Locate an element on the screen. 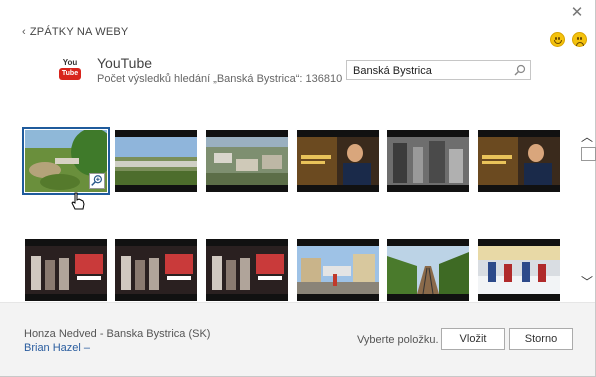 Image resolution: width=596 pixels, height=377 pixels. scroll-down-icon: ﹀ is located at coordinates (587, 282).